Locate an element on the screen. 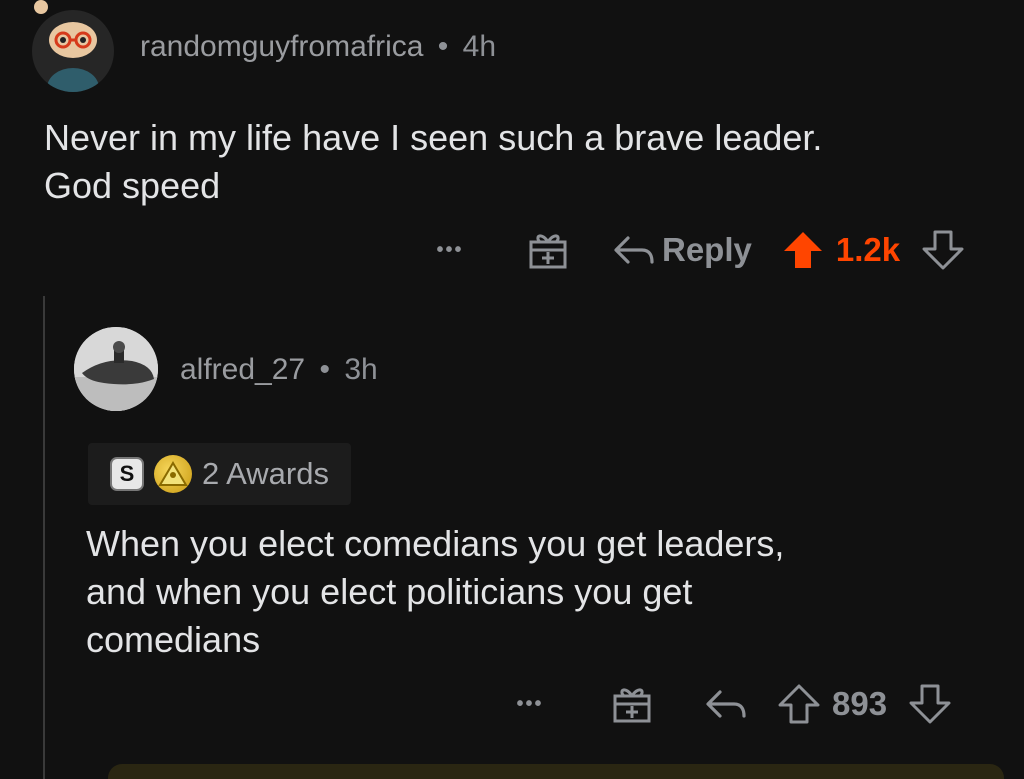 The width and height of the screenshot is (1024, 779). thread-line is located at coordinates (44, 537).